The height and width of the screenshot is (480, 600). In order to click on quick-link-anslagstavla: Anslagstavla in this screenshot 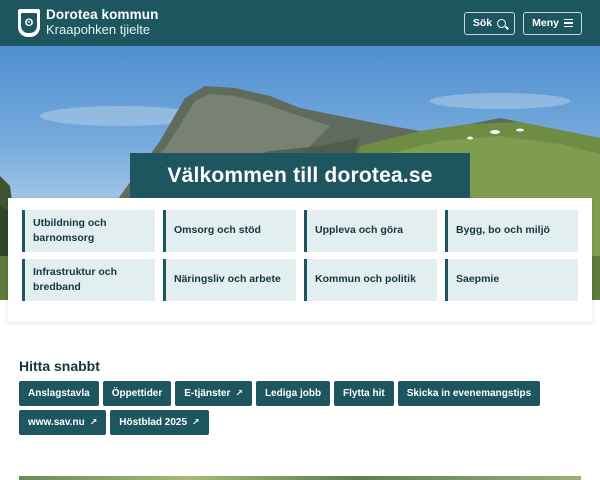, I will do `click(59, 393)`.